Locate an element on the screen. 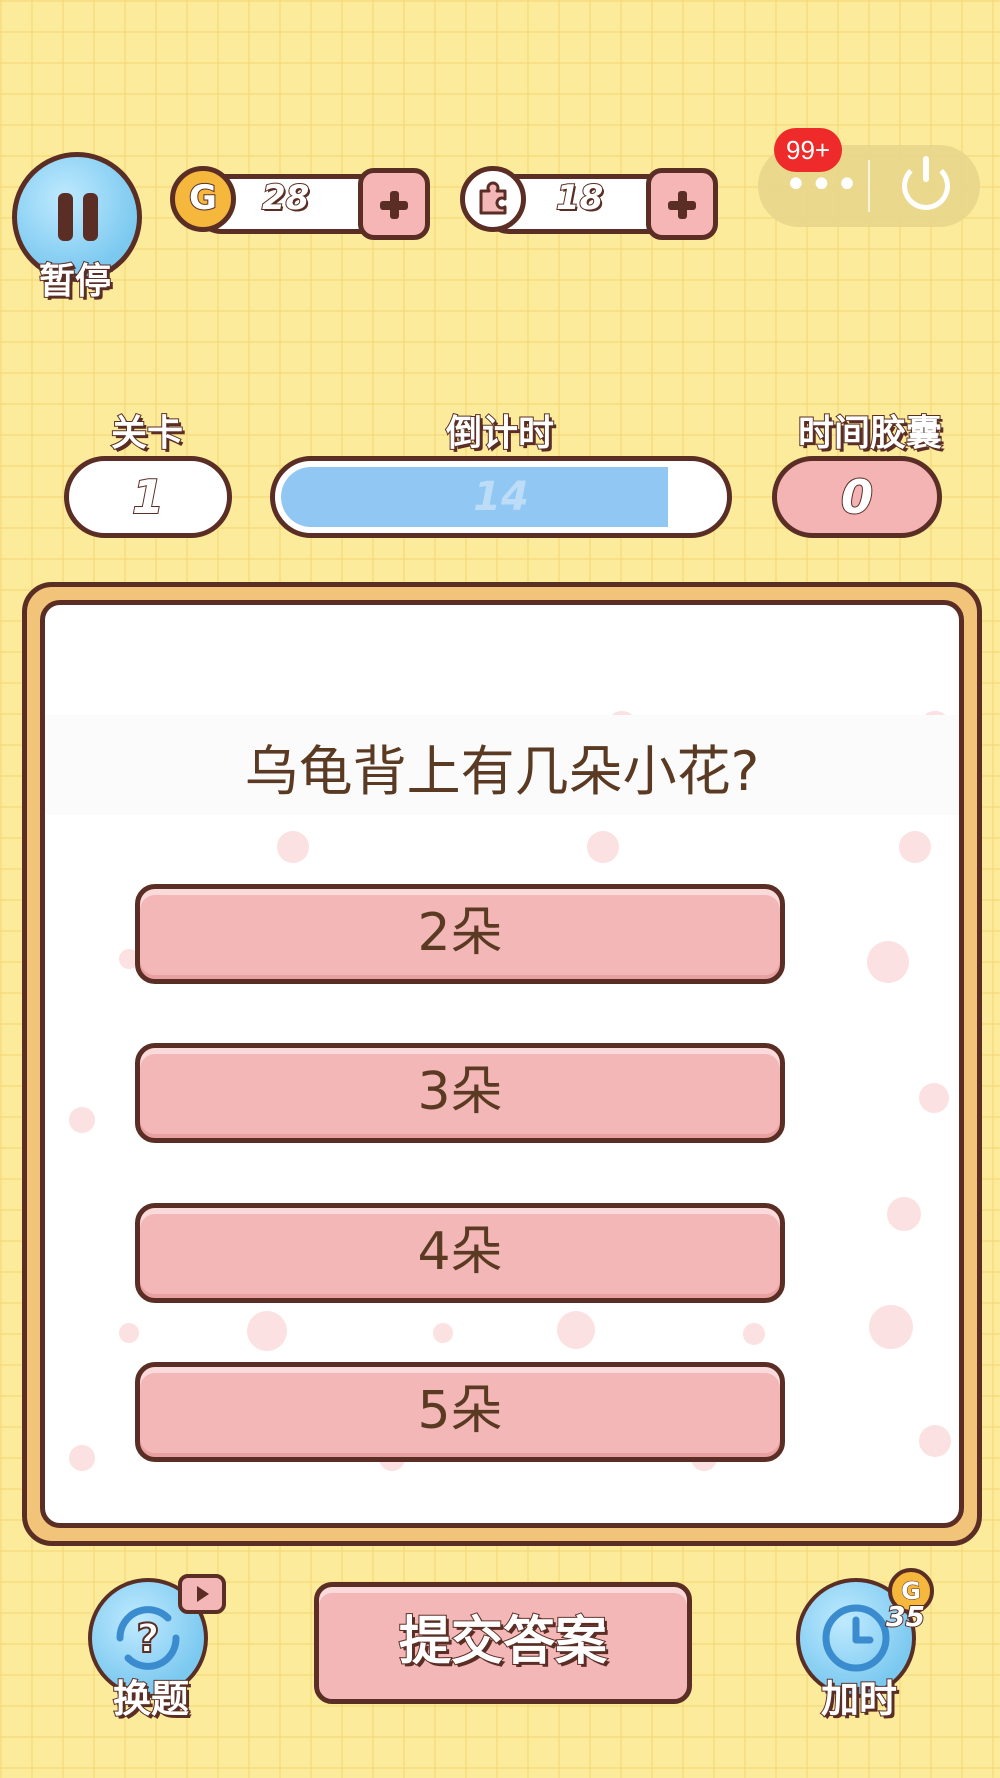  power-icon-line is located at coordinates (926, 169).